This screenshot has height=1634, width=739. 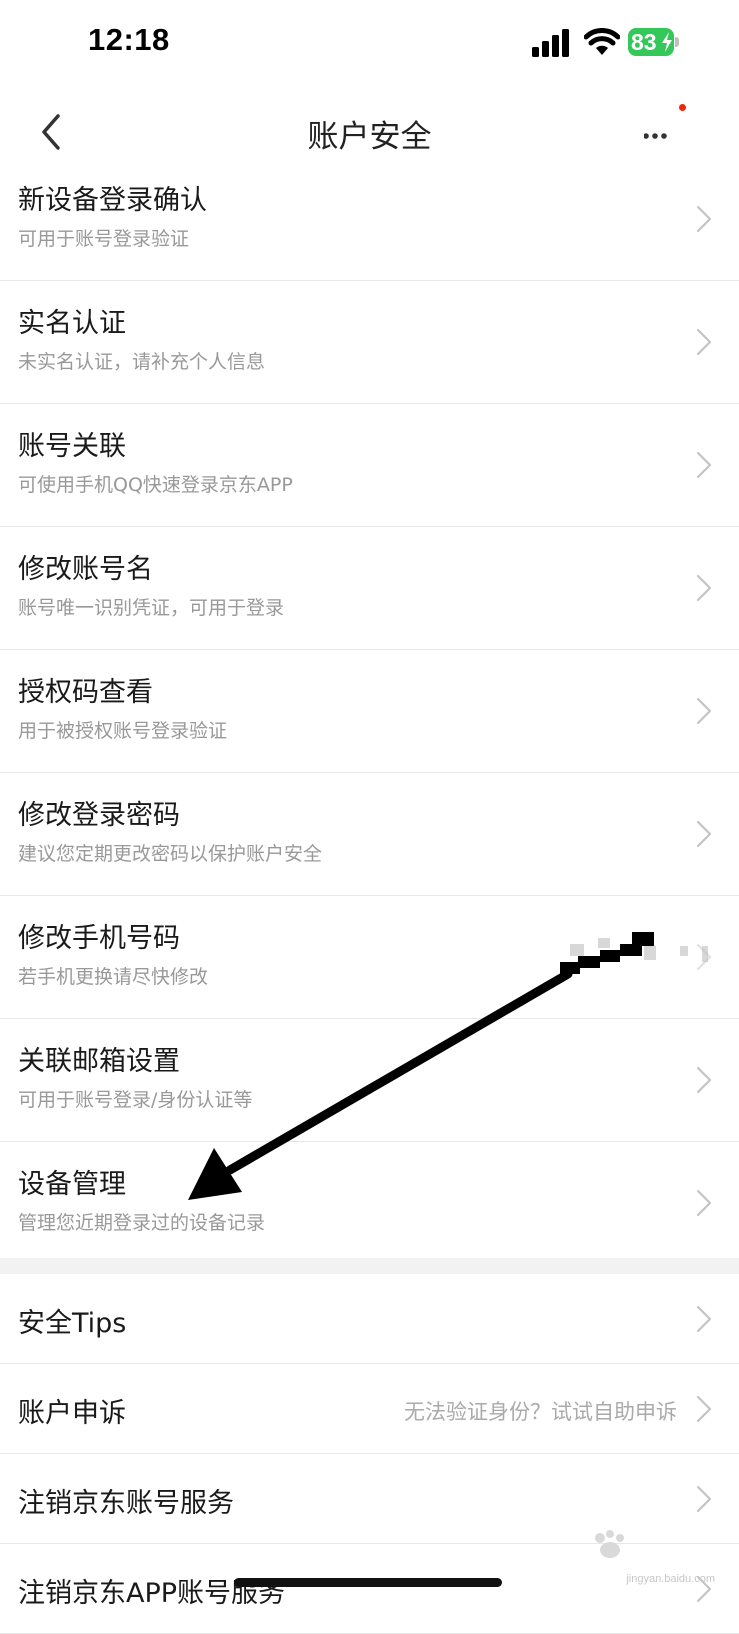 What do you see at coordinates (85, 569) in the screenshot?
I see `item-title: 修改账号名` at bounding box center [85, 569].